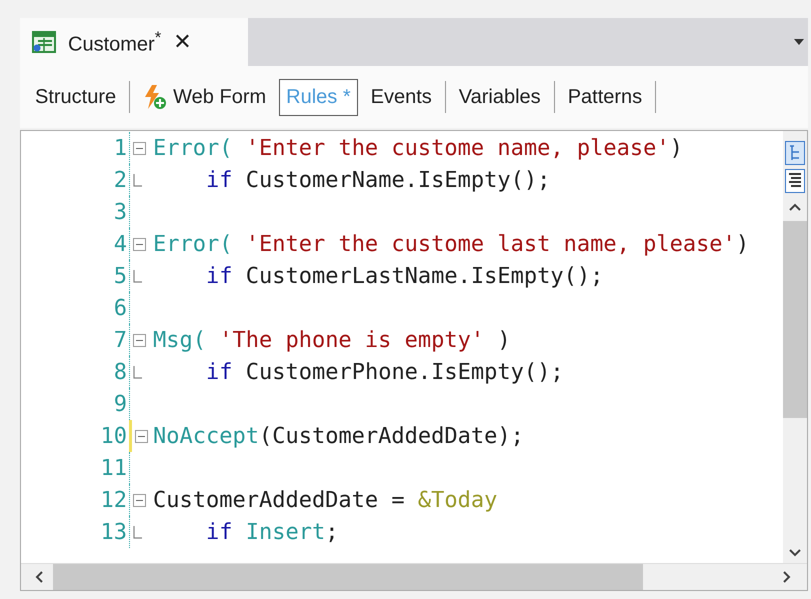  What do you see at coordinates (44, 42) in the screenshot?
I see `table-icon` at bounding box center [44, 42].